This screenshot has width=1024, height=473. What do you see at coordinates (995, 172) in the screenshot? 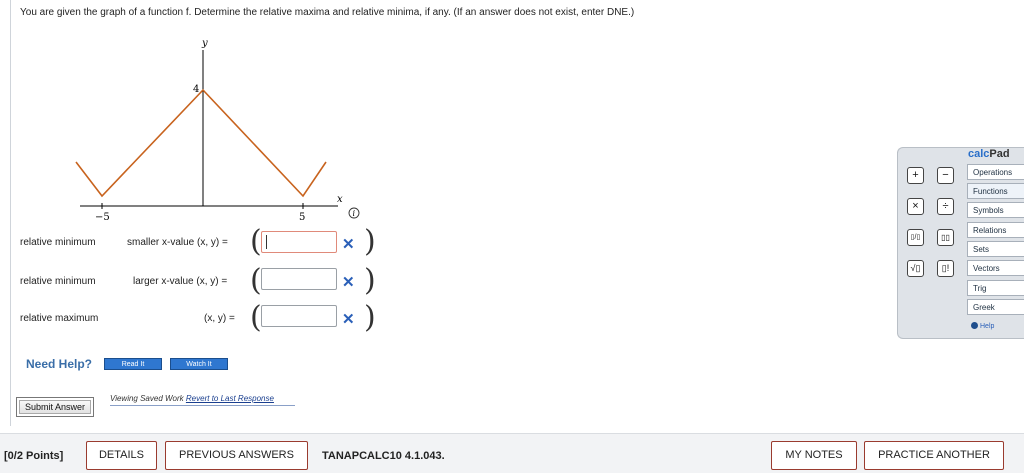
I see `calcpad-tab-operations: Operations` at bounding box center [995, 172].